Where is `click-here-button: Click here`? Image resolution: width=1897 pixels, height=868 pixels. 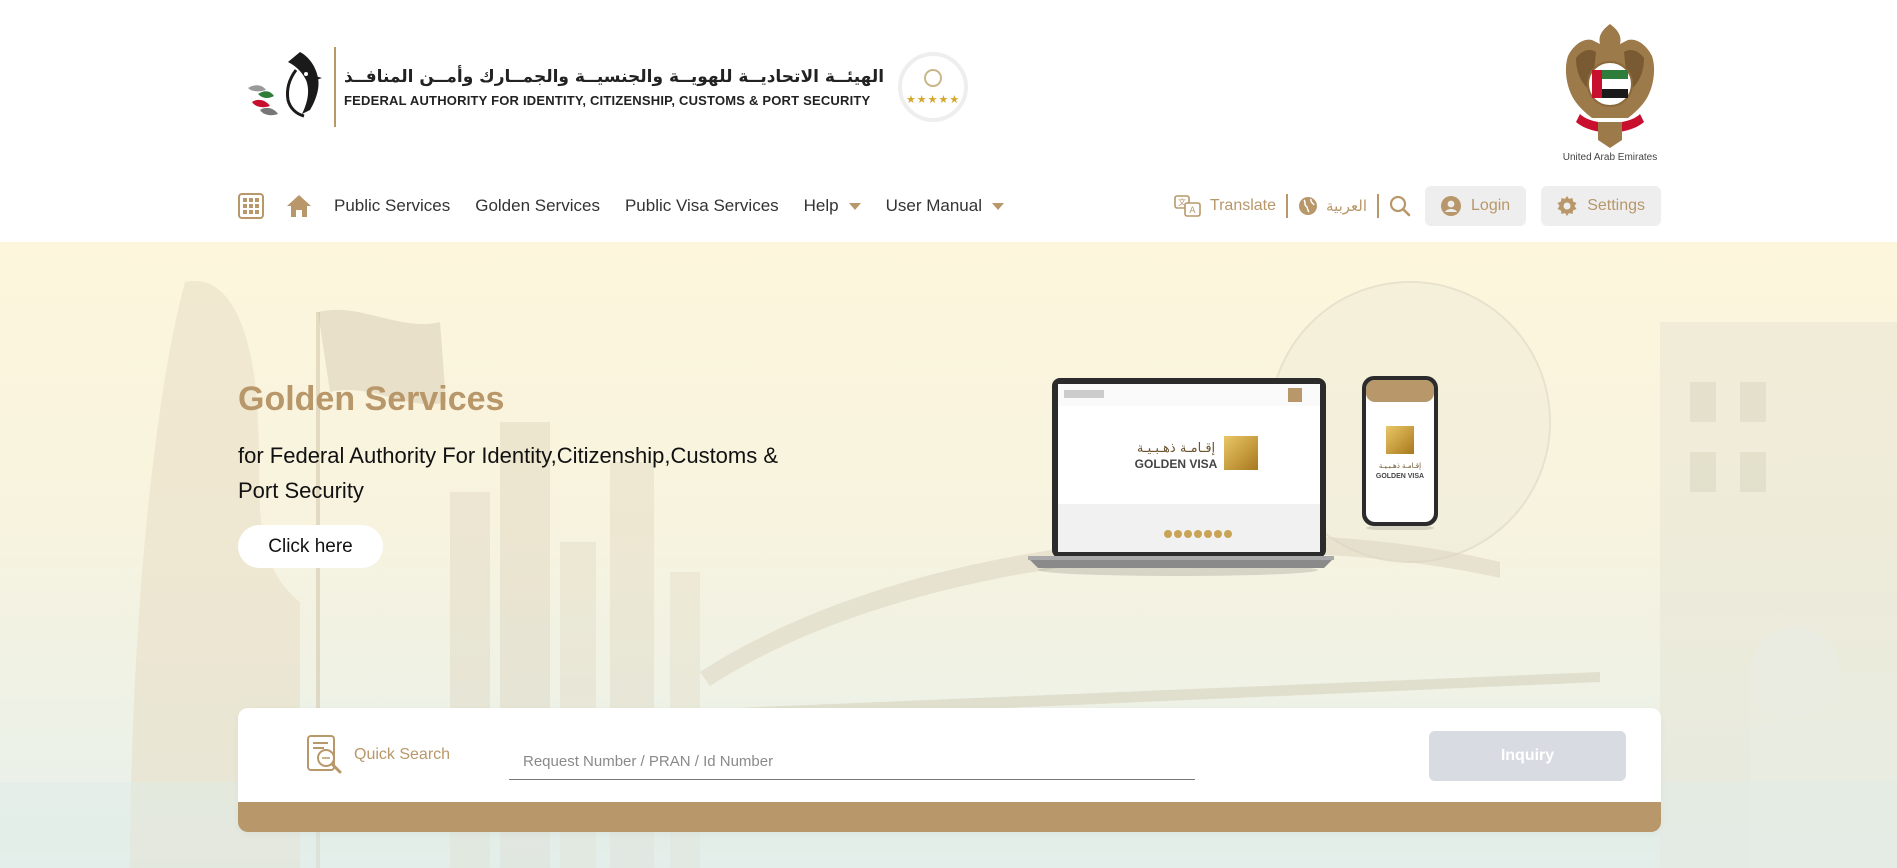
click-here-button: Click here is located at coordinates (310, 546).